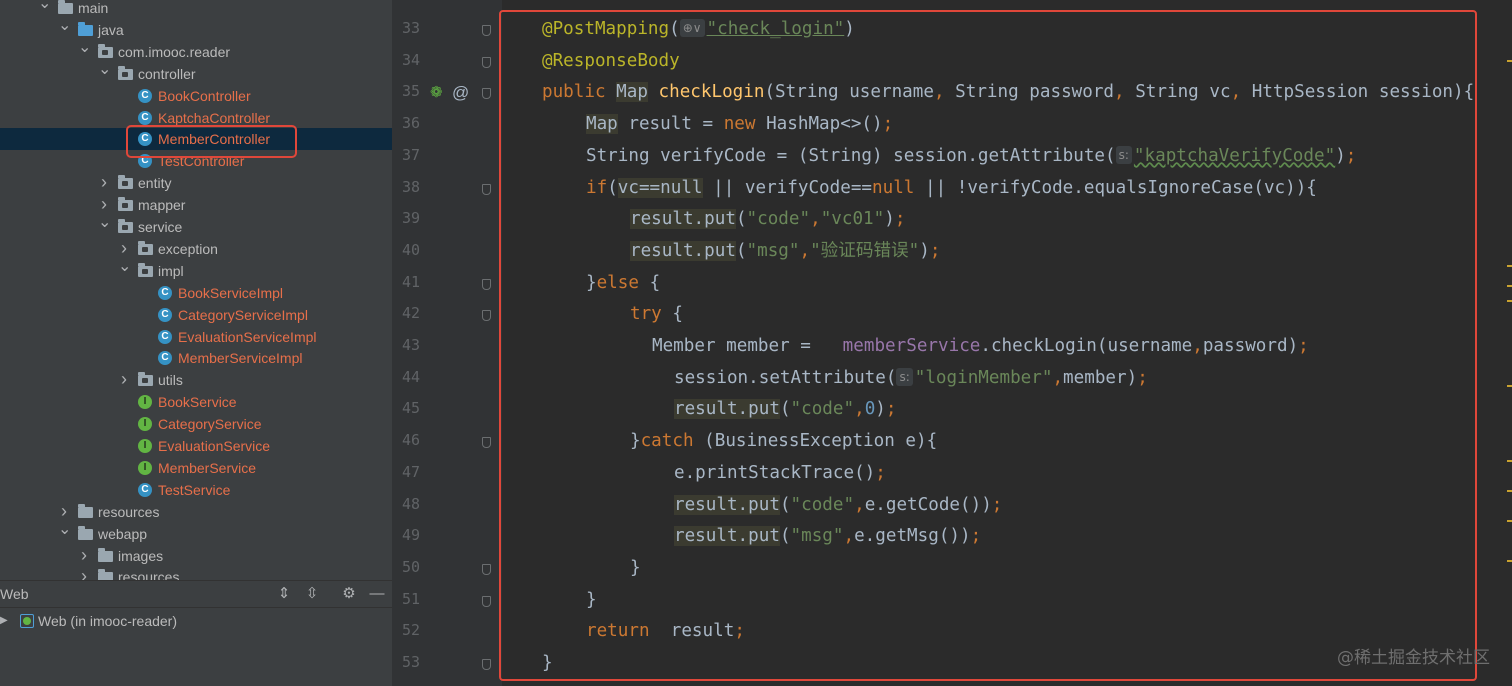  I want to click on tree-item: › exception, so click(196, 249).